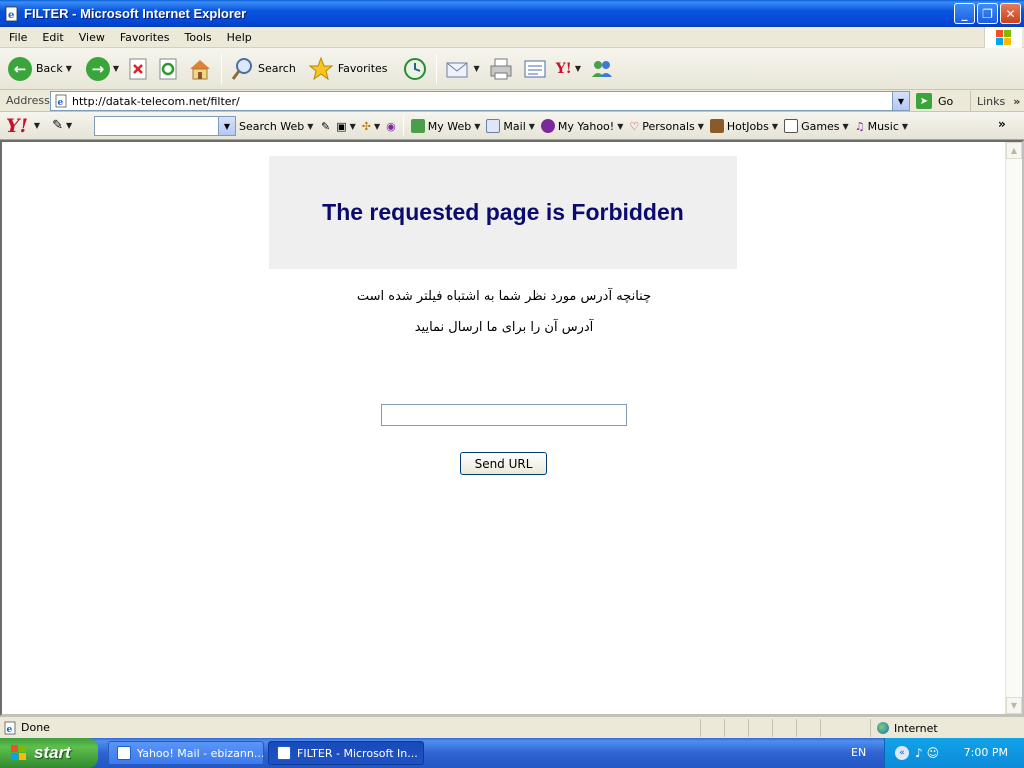 The width and height of the screenshot is (1024, 768). I want to click on popup-blocker-icon: ▣ ▼, so click(346, 126).